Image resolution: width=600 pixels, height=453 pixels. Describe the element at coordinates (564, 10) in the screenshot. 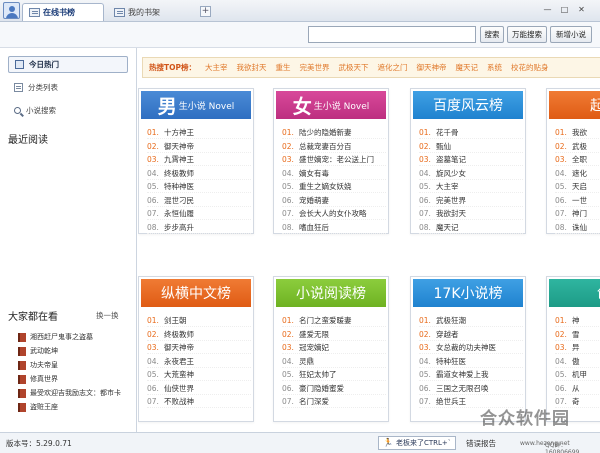

I see `maximize-button: □` at that location.